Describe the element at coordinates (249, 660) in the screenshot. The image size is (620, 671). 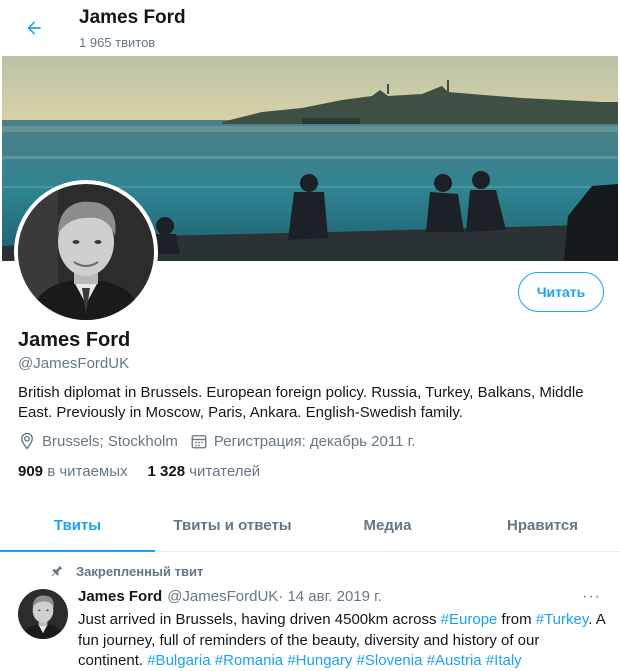
I see `hashtag: #Romania` at that location.